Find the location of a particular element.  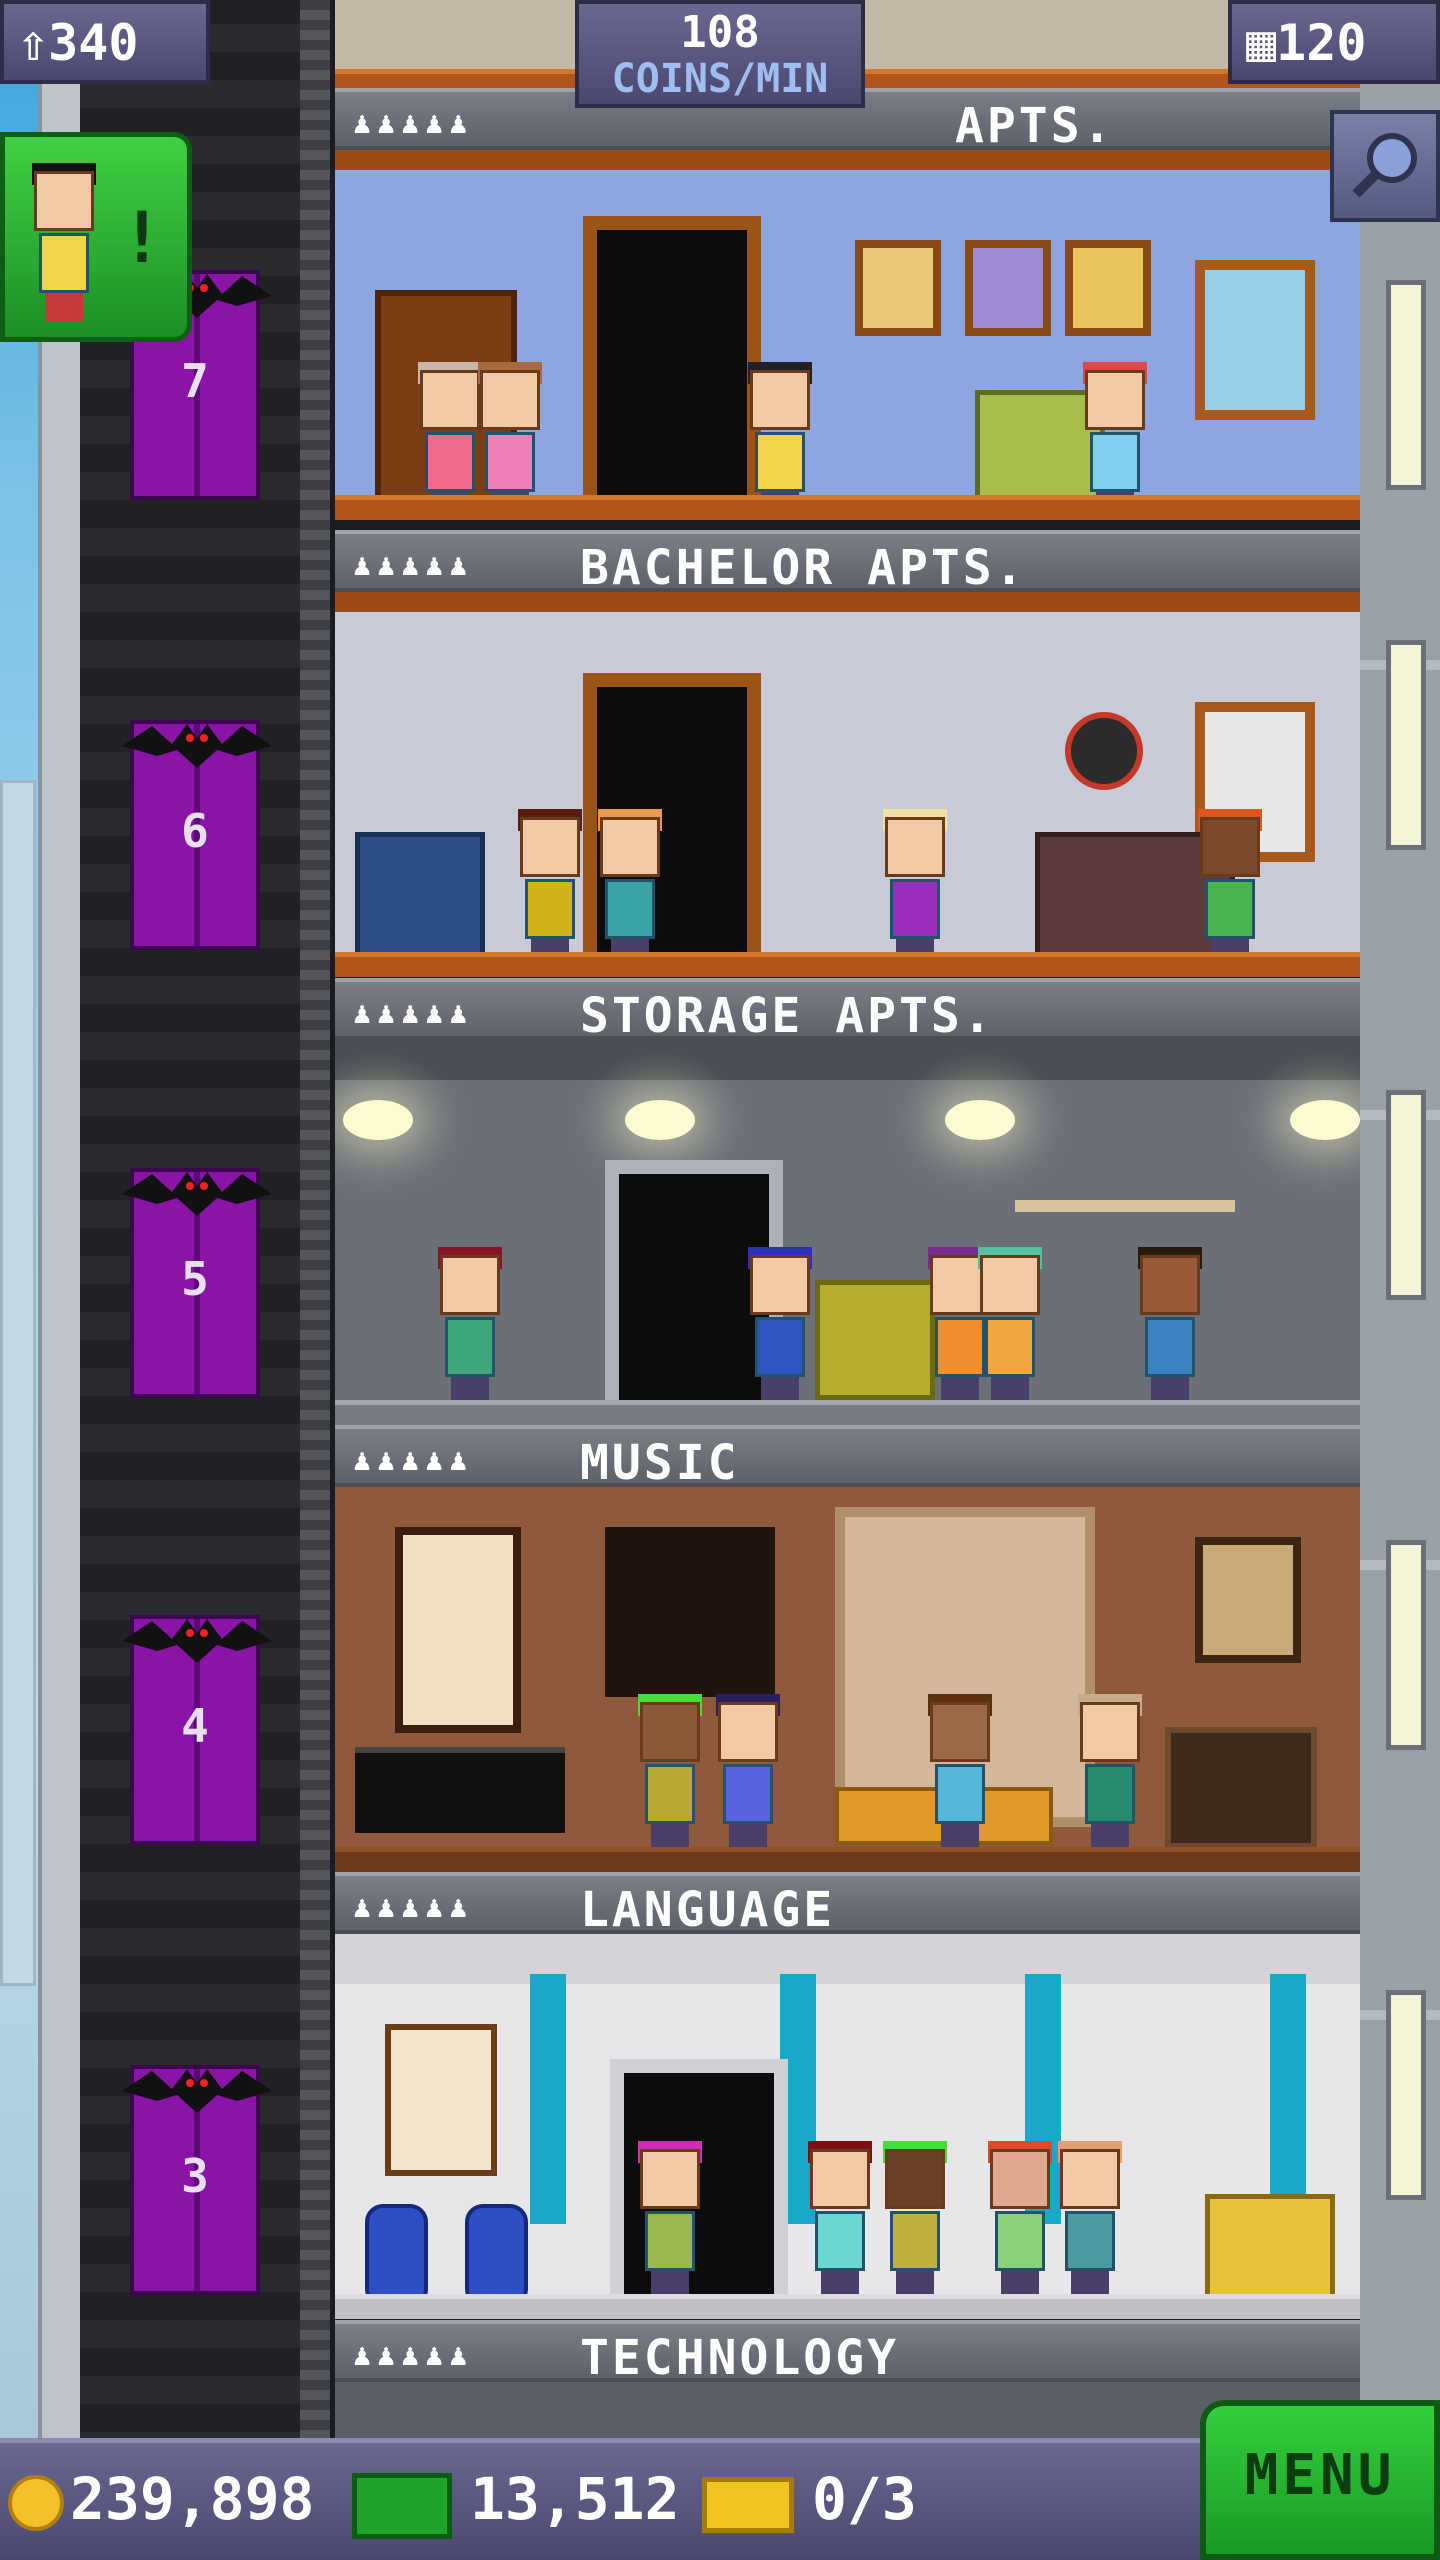

population-counter: ⇧340 is located at coordinates (105, 42).